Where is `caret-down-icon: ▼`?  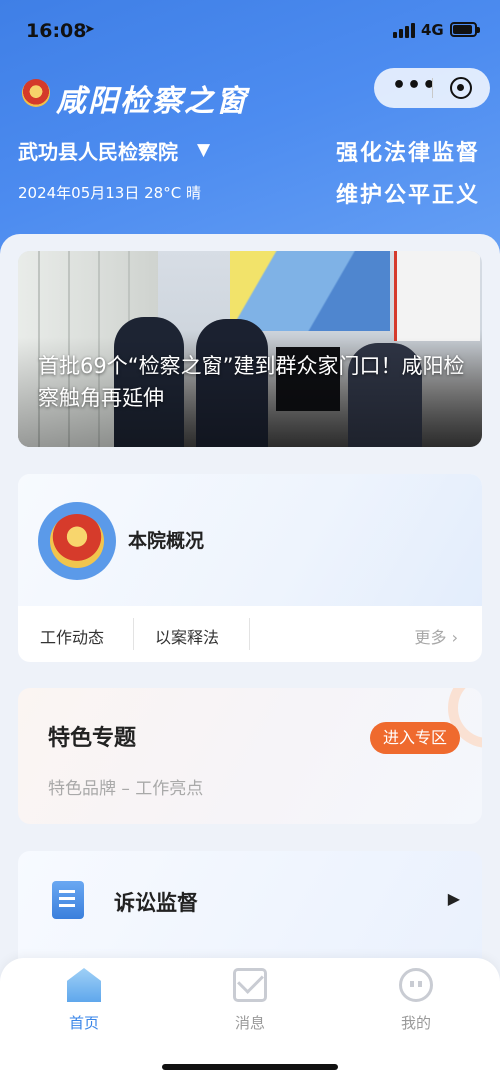 caret-down-icon: ▼ is located at coordinates (203, 150).